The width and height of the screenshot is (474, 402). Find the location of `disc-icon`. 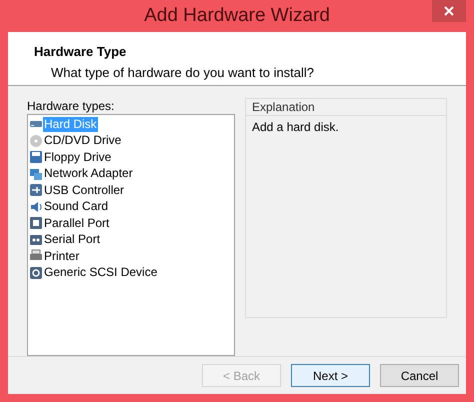

disc-icon is located at coordinates (36, 141).